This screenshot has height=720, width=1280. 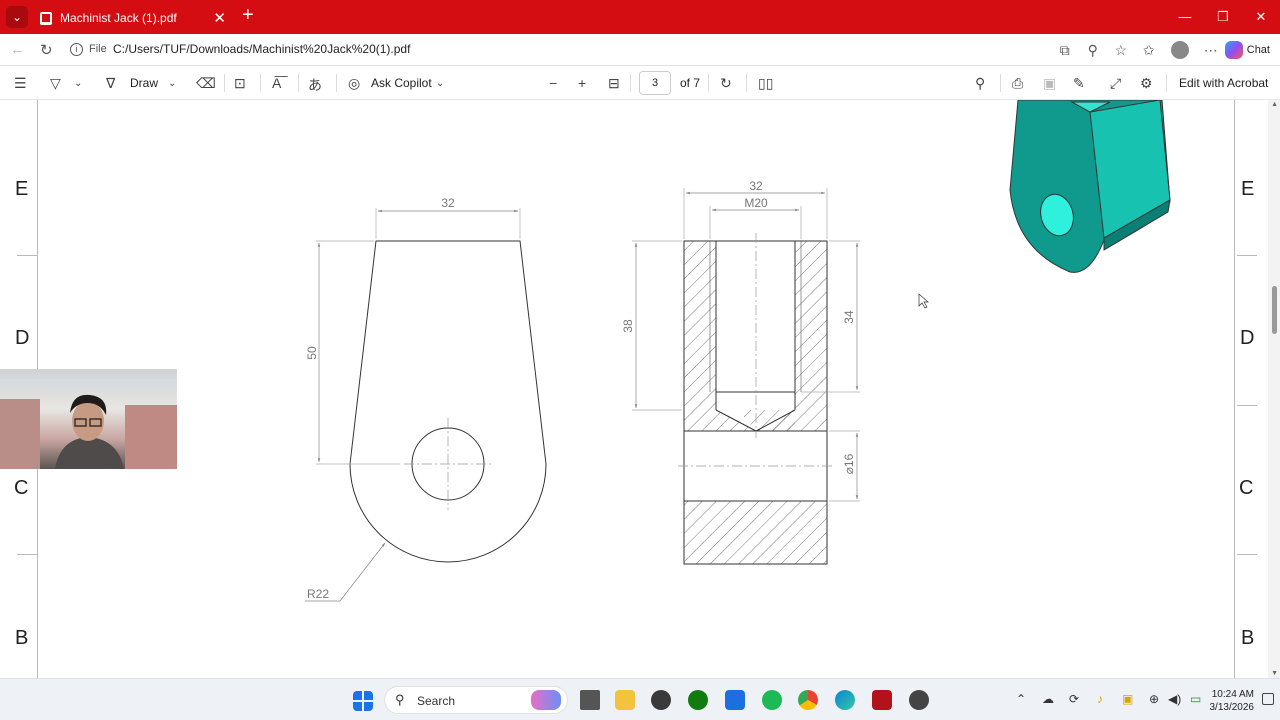 I want to click on network-globe-icon: ⊕, so click(x=1154, y=699).